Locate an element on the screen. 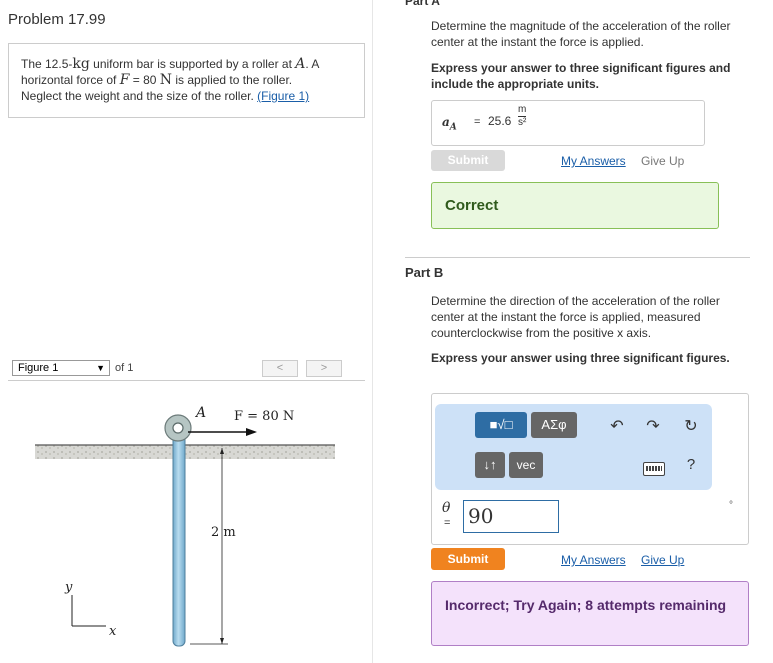 This screenshot has height=663, width=773. problem-text: The 12.5- is located at coordinates (47, 64).